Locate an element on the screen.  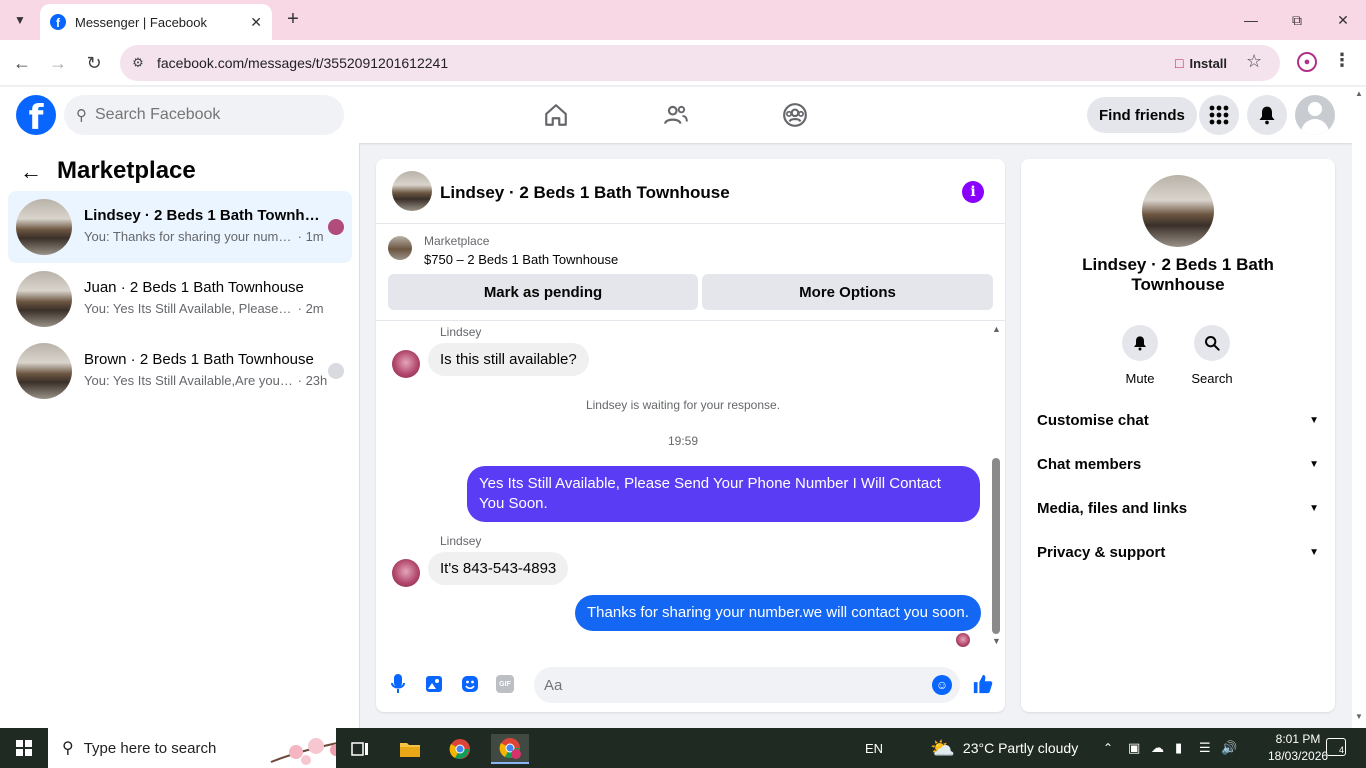
message-input is located at coordinates (747, 685).